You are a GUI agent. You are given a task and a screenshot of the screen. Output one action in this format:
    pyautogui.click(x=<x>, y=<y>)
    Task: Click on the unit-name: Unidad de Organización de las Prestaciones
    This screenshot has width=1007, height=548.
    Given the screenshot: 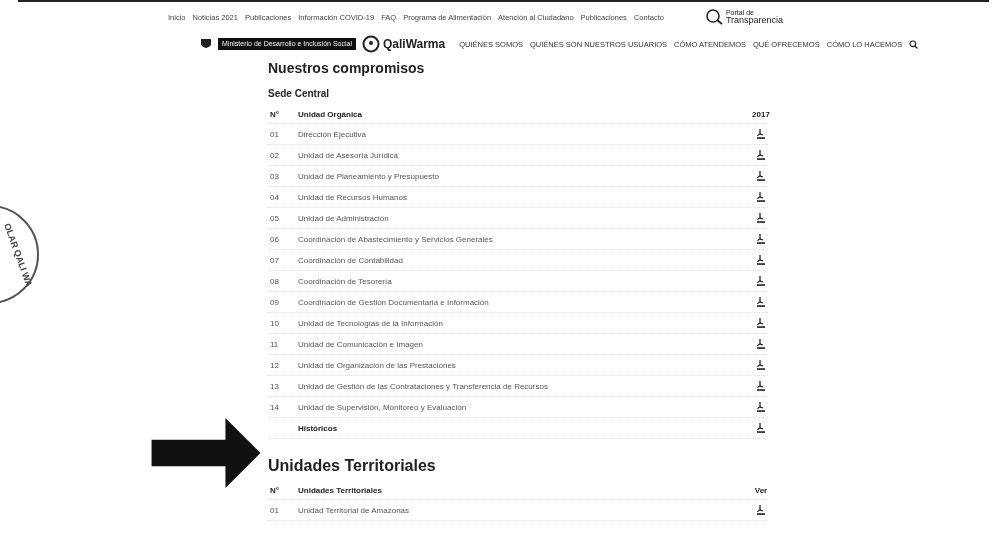 What is the action you would take?
    pyautogui.click(x=377, y=365)
    